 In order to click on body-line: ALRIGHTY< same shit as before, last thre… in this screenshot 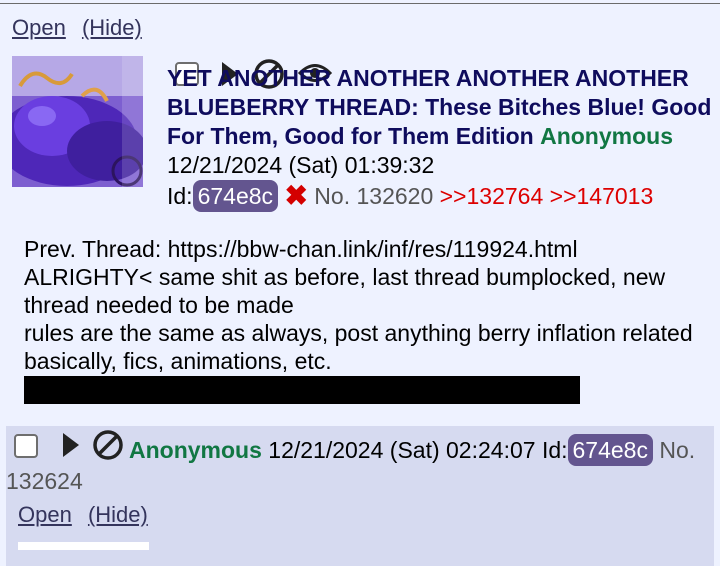, I will do `click(345, 291)`.